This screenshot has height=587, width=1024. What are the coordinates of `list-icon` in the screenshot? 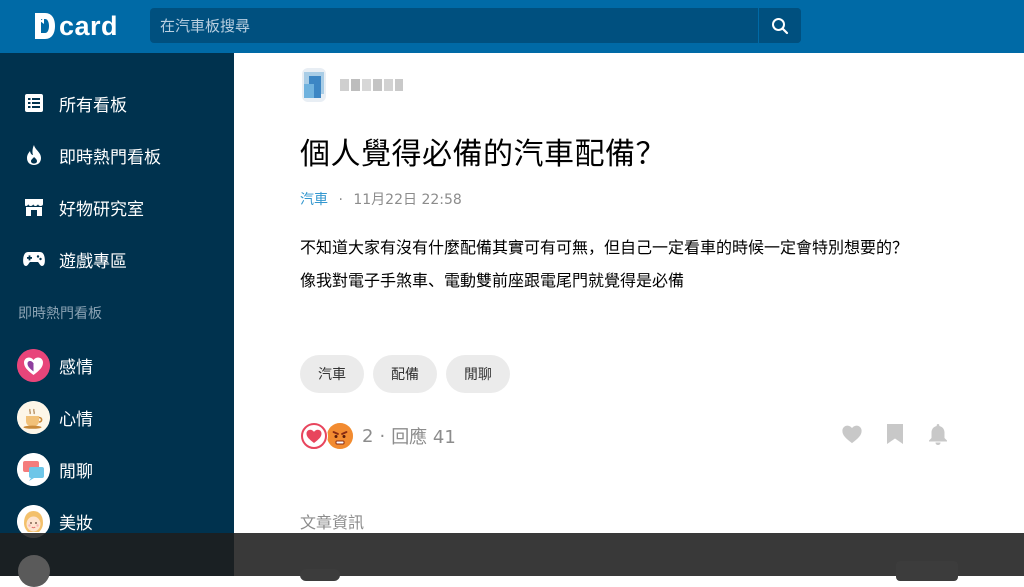 It's located at (34, 103).